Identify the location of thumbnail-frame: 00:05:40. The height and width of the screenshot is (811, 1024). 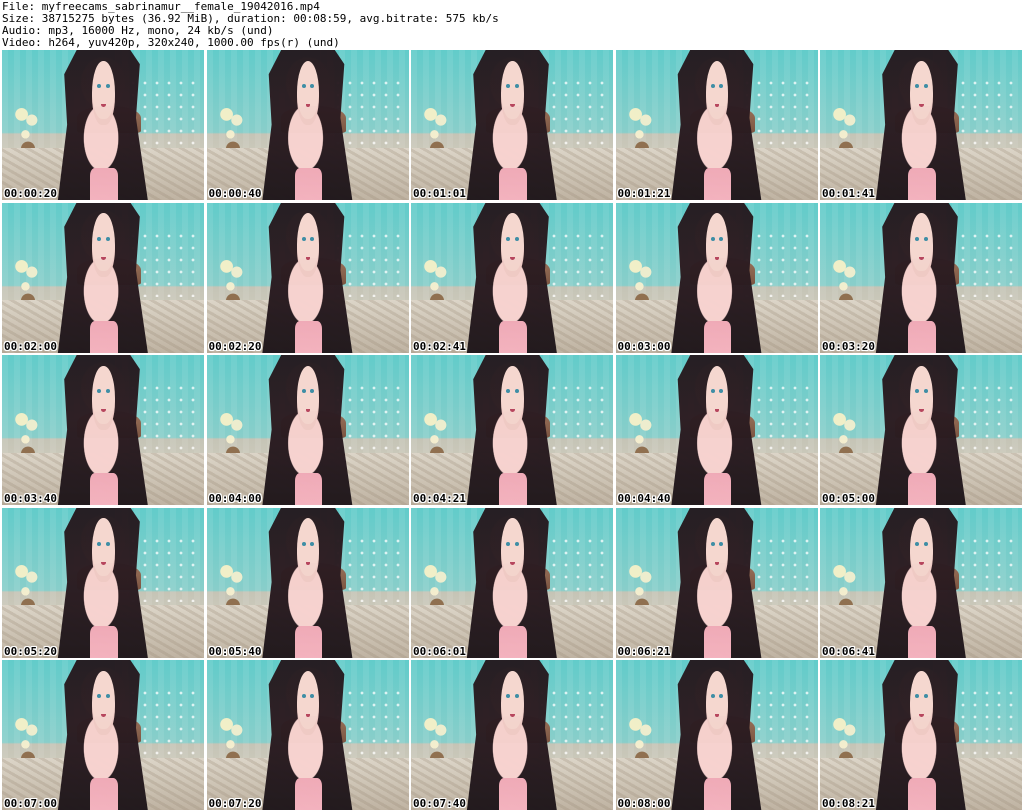
(307, 582).